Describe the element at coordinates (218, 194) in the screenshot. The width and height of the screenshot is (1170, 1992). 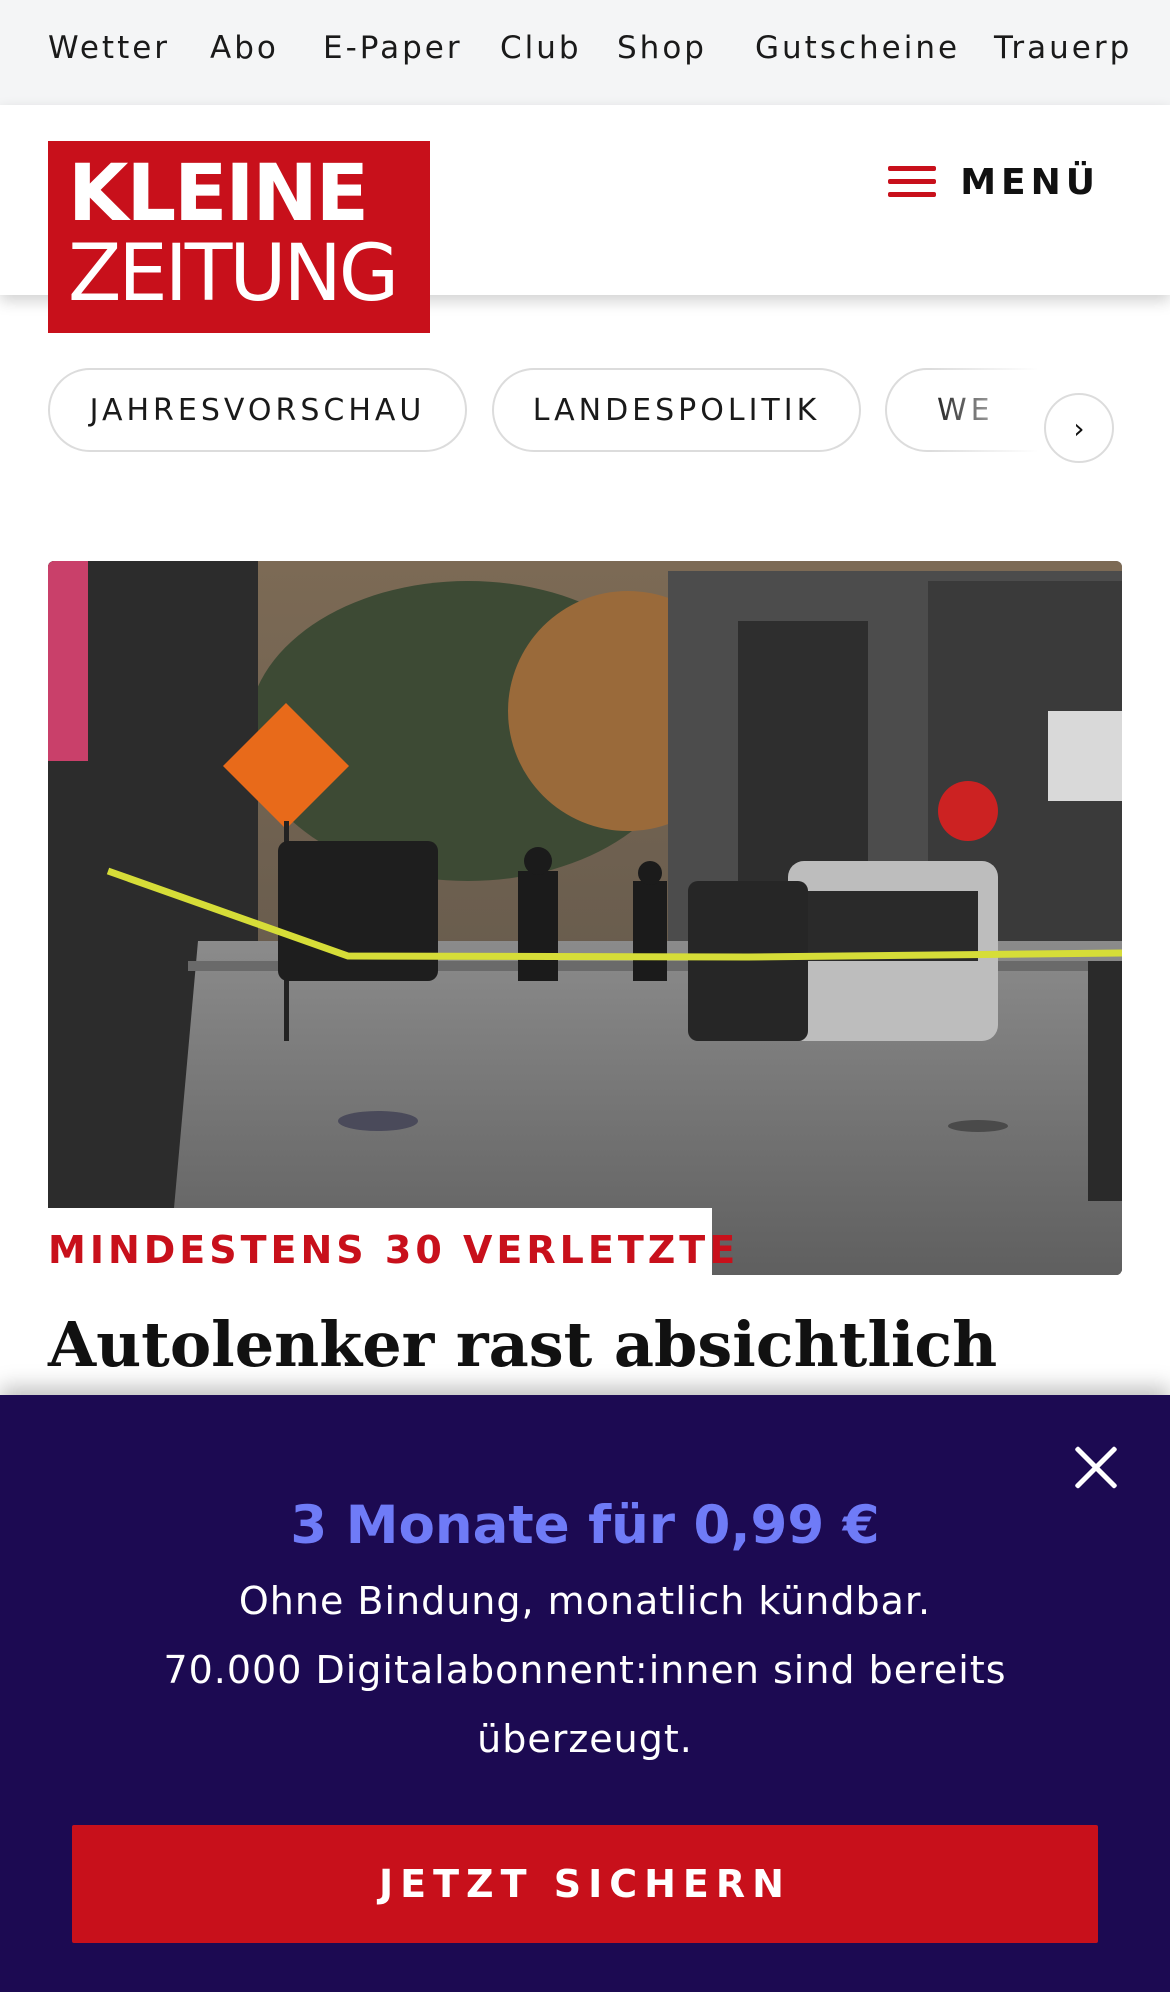
I see `logo-line-kleine: KLEINE` at that location.